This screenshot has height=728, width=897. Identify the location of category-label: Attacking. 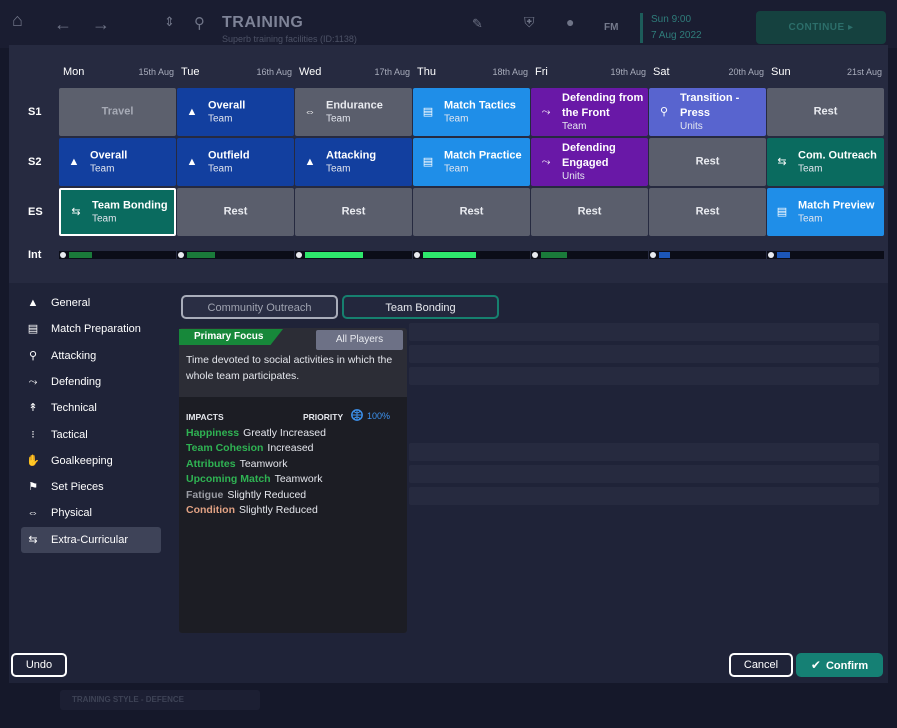
(74, 355).